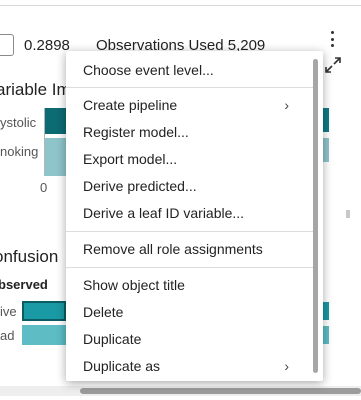  I want to click on menu-item-delete: Delete, so click(194, 311).